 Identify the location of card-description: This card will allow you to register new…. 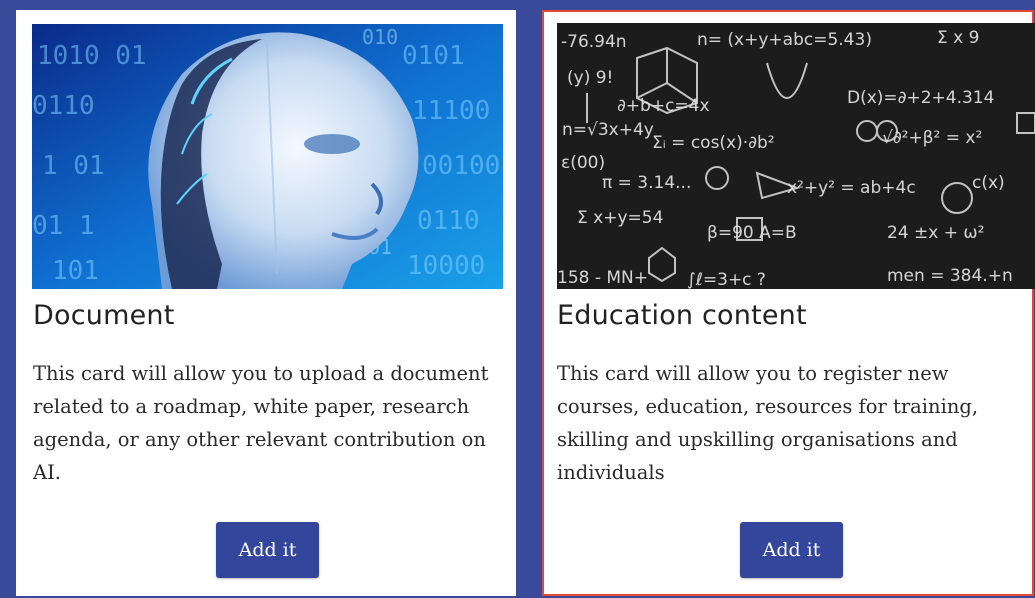
(768, 423).